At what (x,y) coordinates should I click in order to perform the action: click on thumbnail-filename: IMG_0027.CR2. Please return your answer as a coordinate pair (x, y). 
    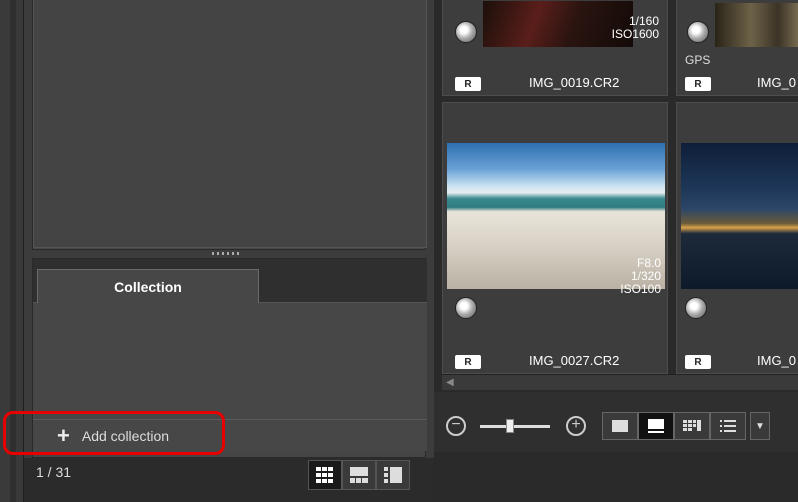
    Looking at the image, I should click on (574, 360).